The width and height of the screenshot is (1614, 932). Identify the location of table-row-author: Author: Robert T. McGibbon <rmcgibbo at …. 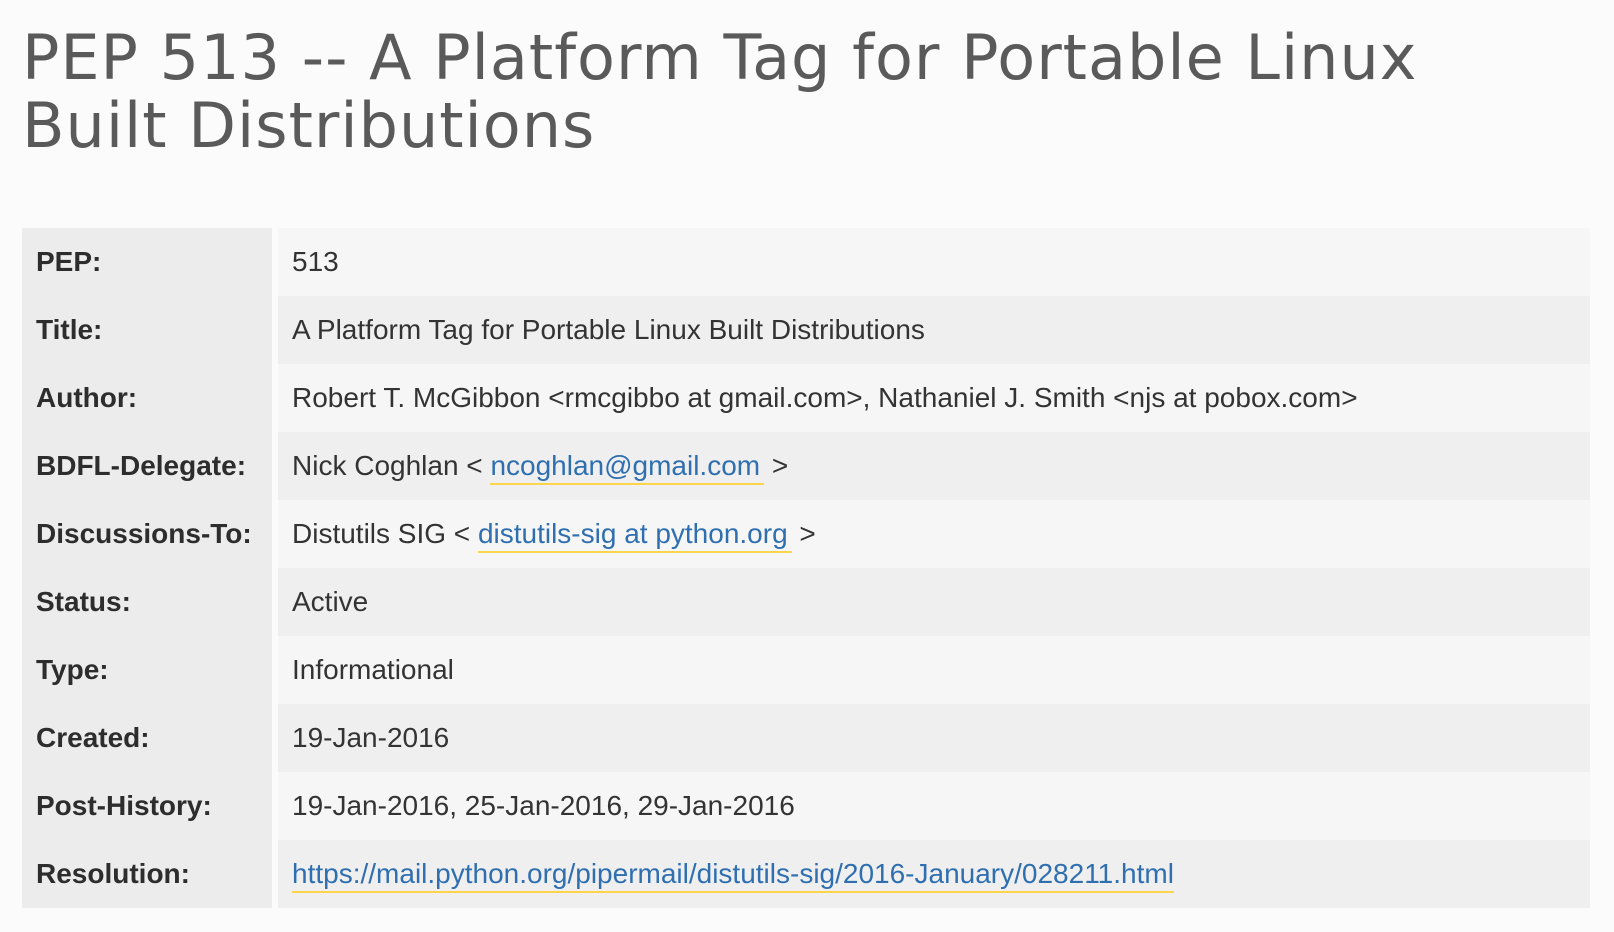
(806, 398).